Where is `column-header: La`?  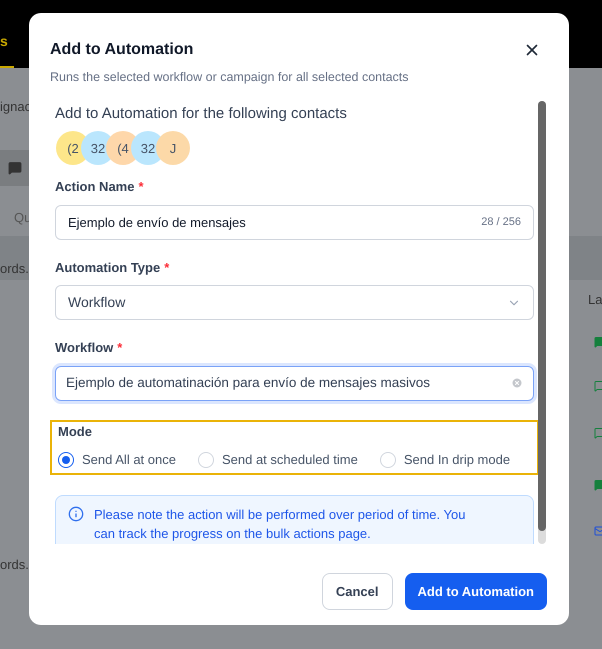
column-header: La is located at coordinates (595, 300).